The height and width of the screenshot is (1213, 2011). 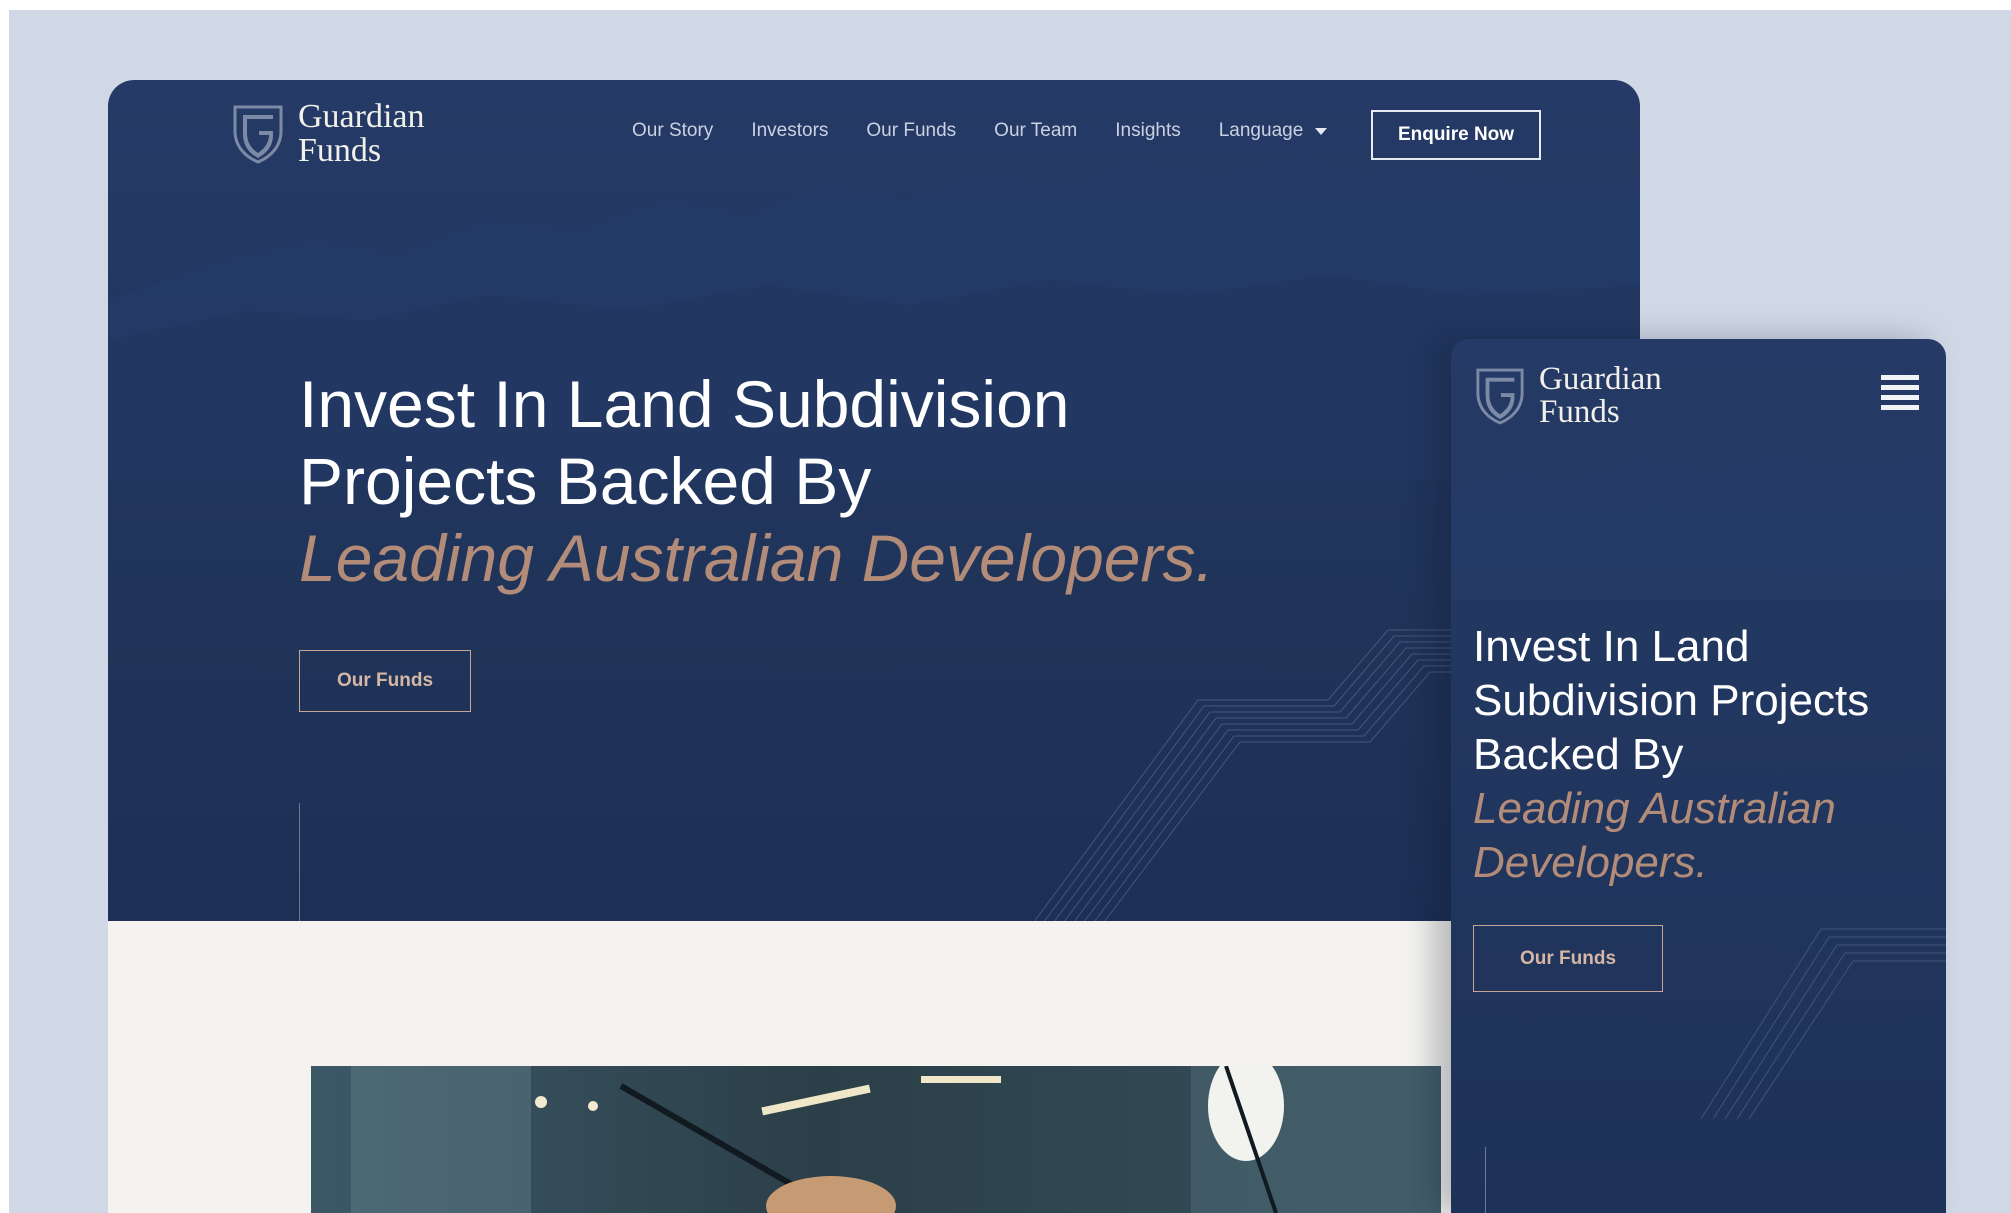 I want to click on hero-headline-accent: Leading Australian Developers., so click(x=756, y=558).